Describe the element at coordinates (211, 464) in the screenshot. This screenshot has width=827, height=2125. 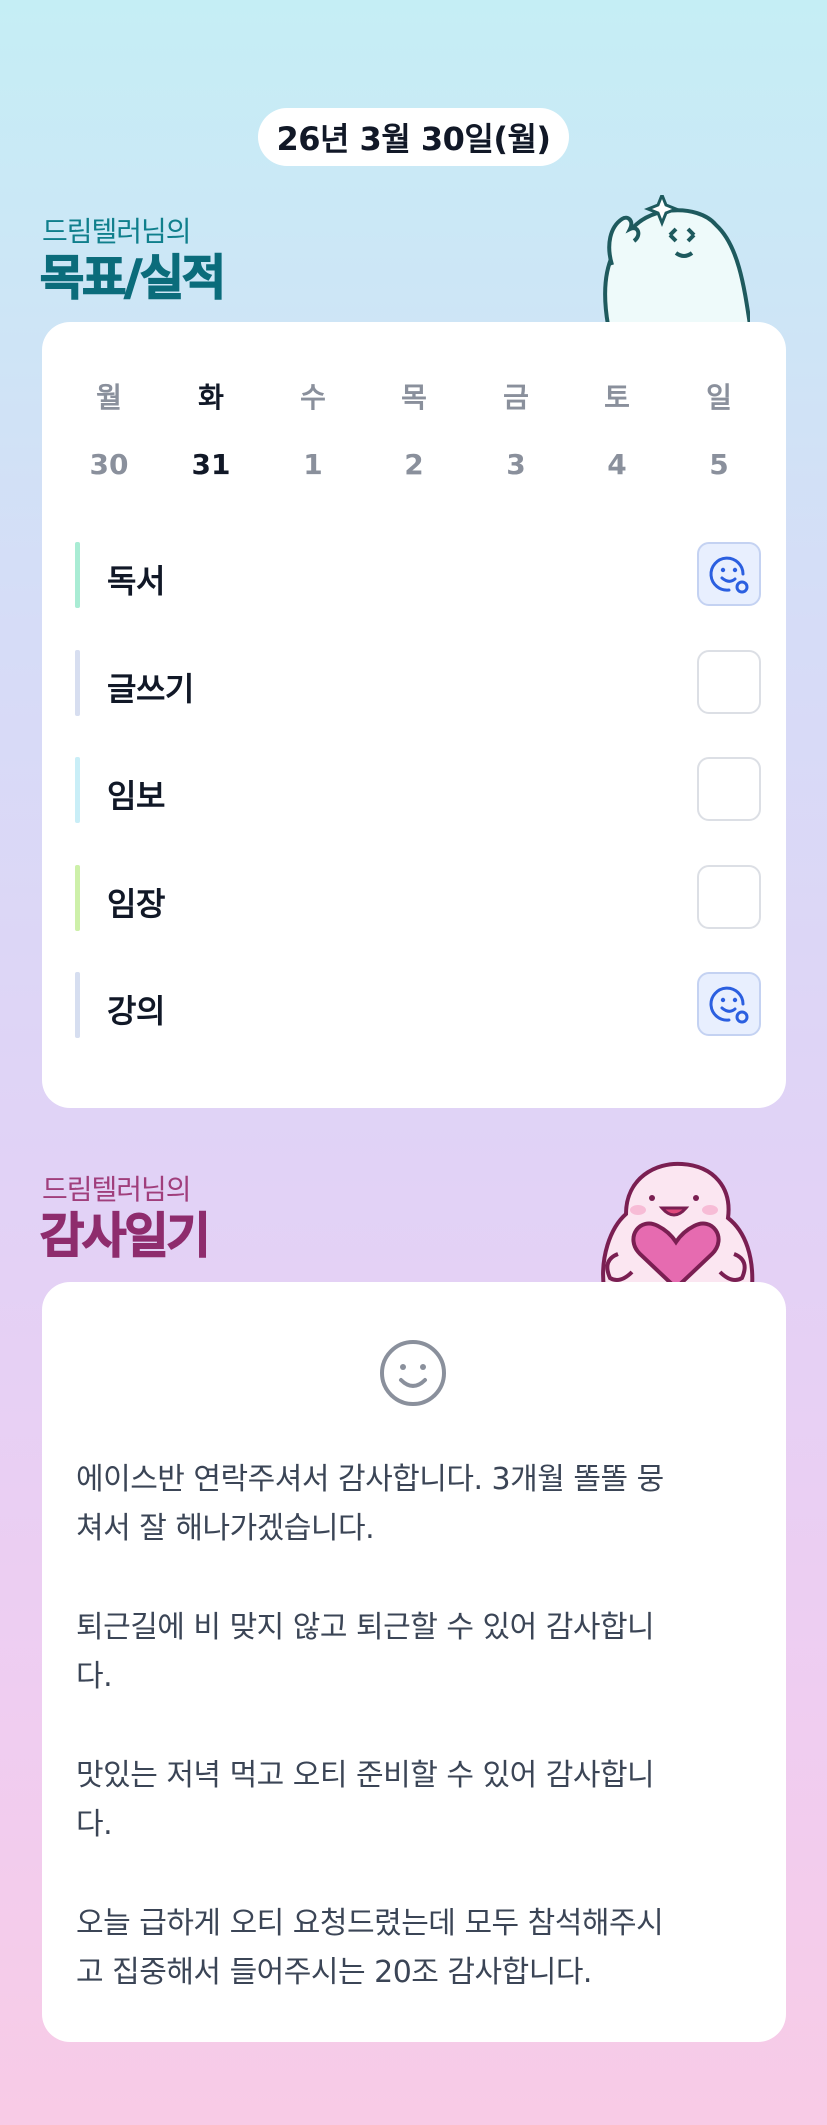
I see `date-31: 31` at that location.